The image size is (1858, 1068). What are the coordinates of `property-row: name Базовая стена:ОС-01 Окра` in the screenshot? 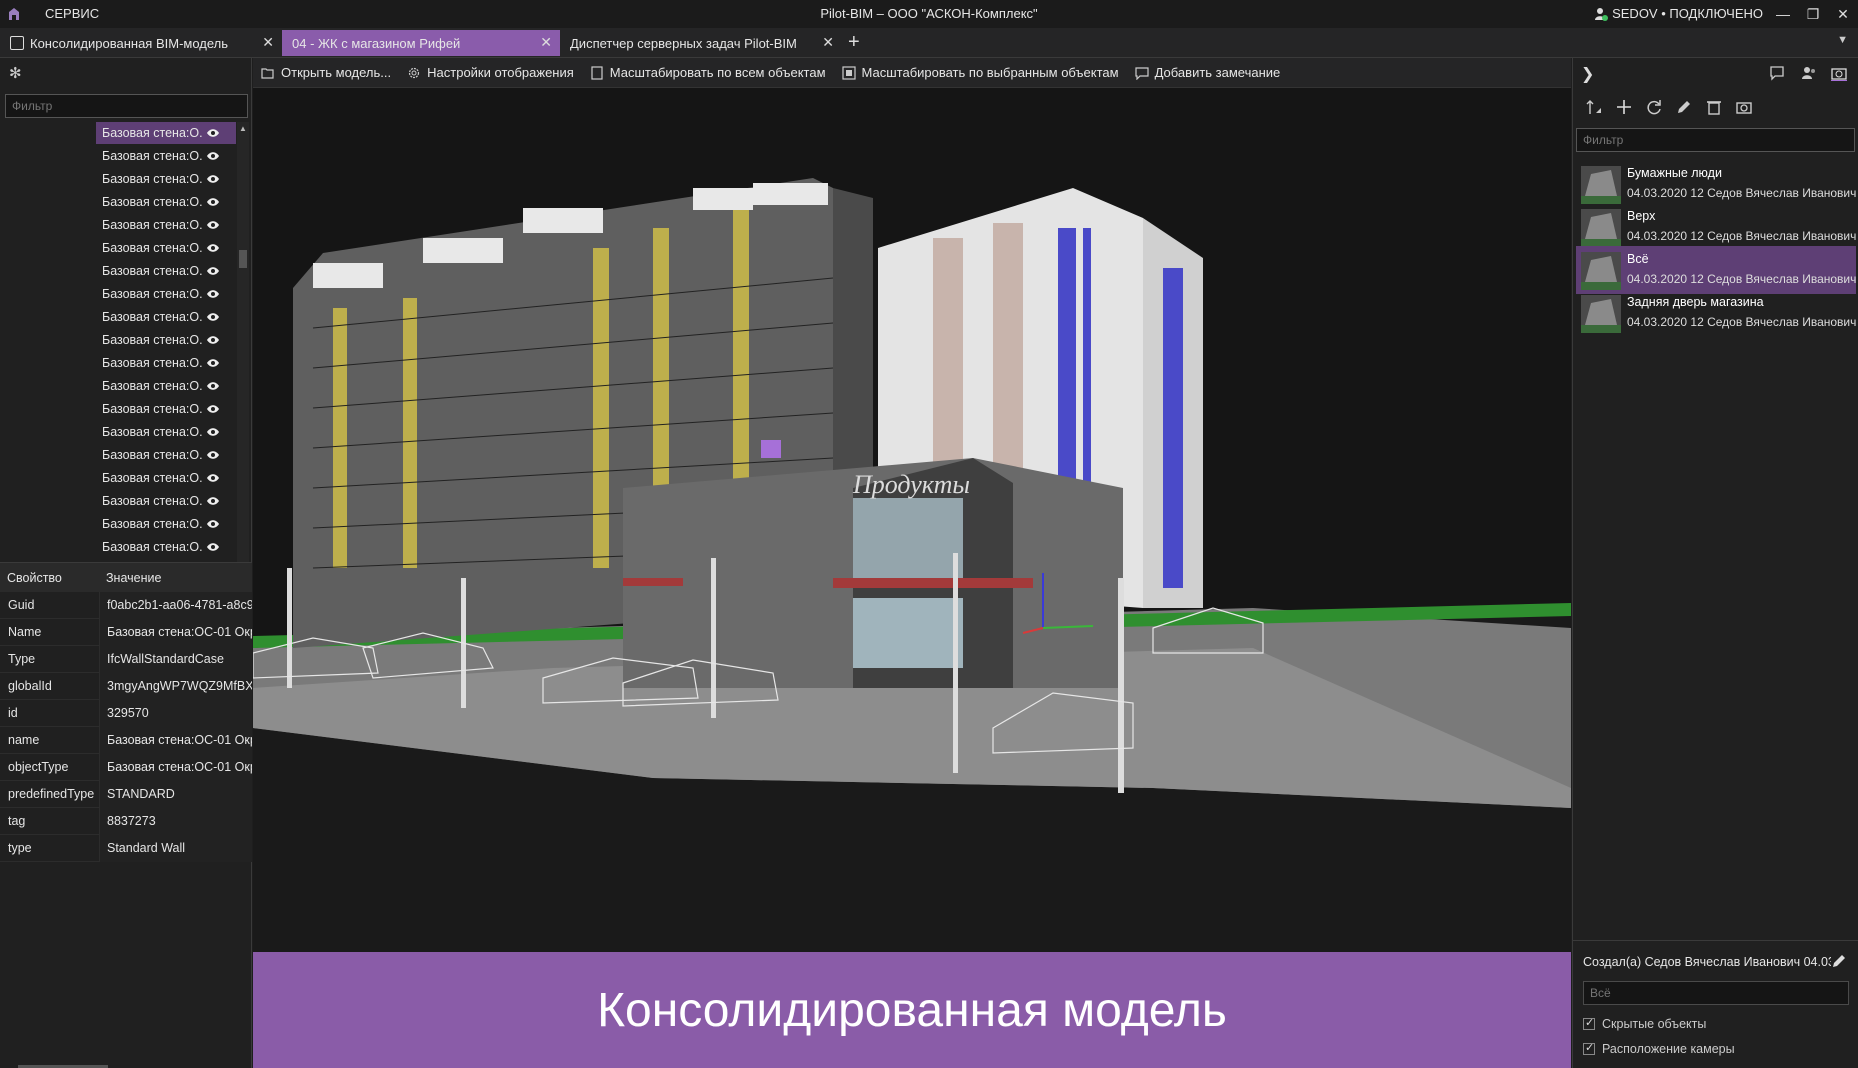 It's located at (126, 740).